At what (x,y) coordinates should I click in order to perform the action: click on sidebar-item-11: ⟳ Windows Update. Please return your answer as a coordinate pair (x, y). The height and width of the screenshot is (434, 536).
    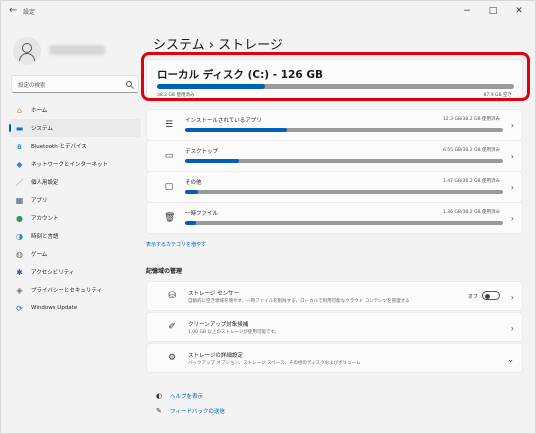
    Looking at the image, I should click on (75, 308).